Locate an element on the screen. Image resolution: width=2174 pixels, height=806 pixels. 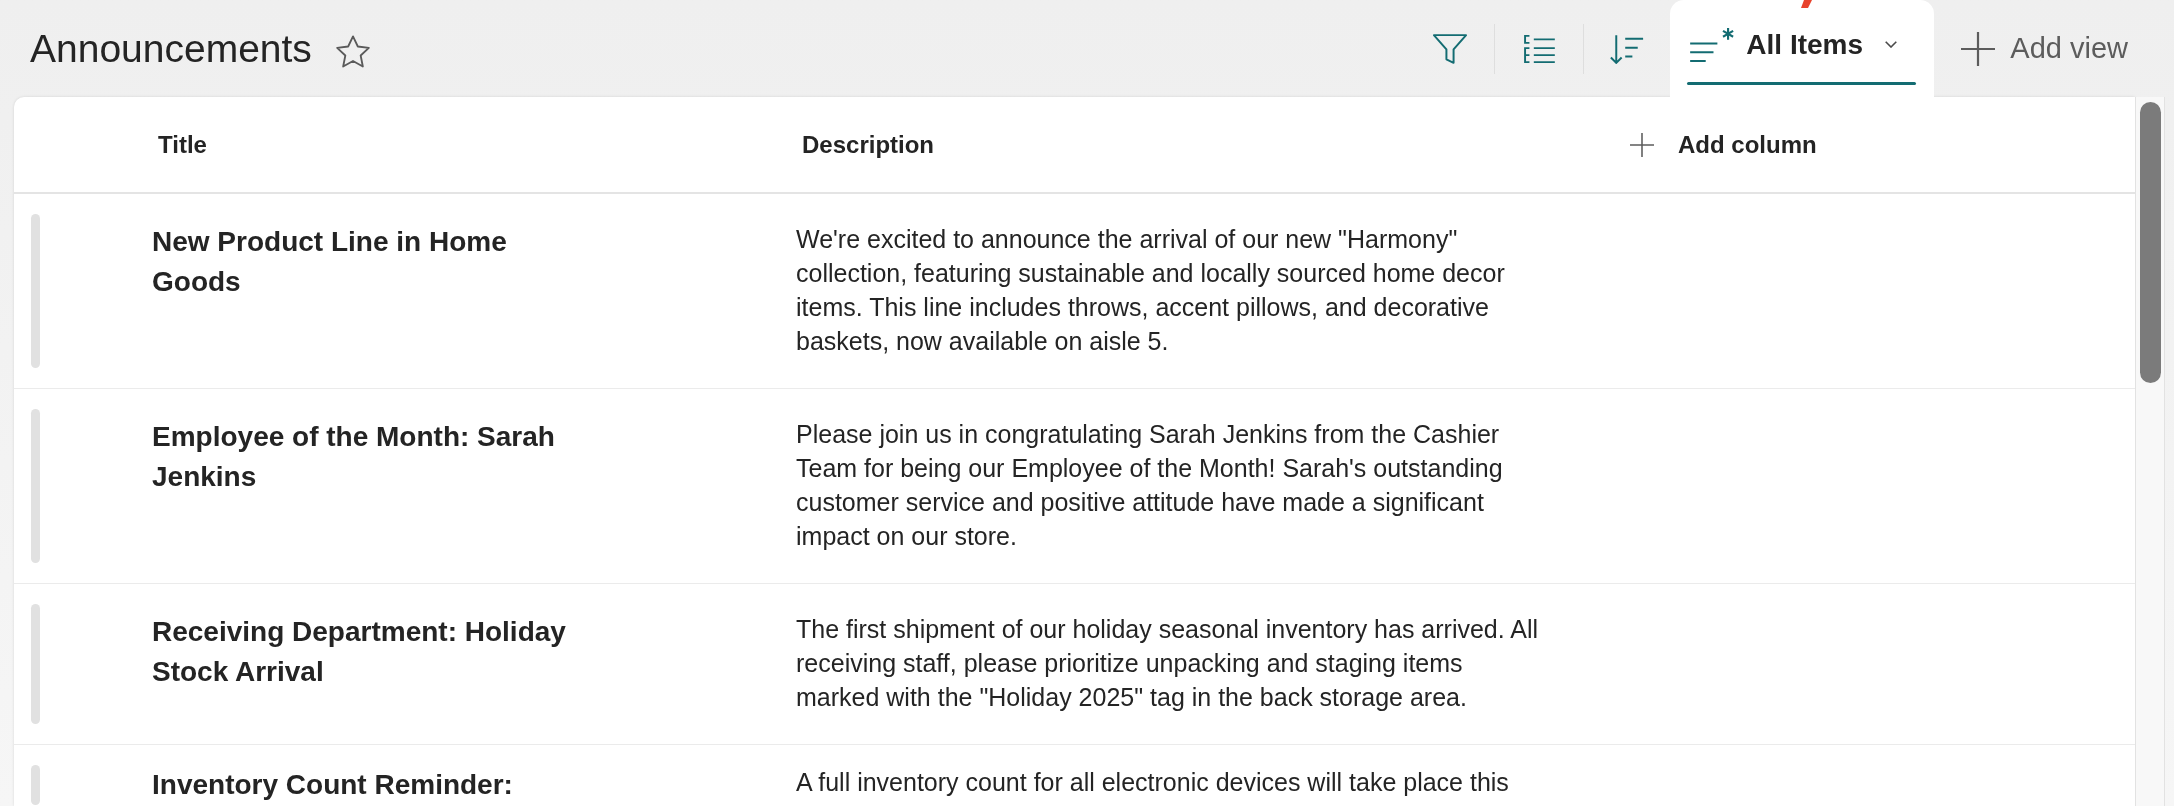
column-header: Title is located at coordinates (182, 144).